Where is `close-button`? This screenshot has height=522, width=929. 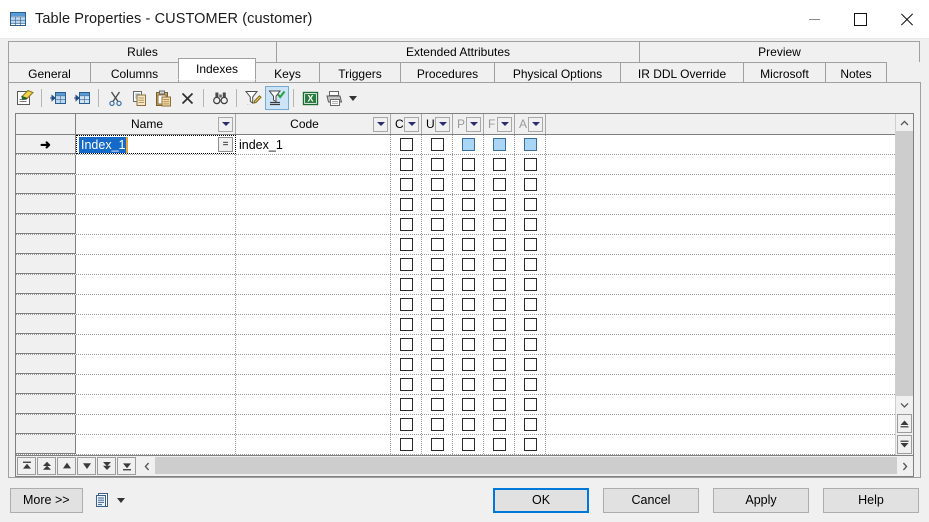 close-button is located at coordinates (906, 19).